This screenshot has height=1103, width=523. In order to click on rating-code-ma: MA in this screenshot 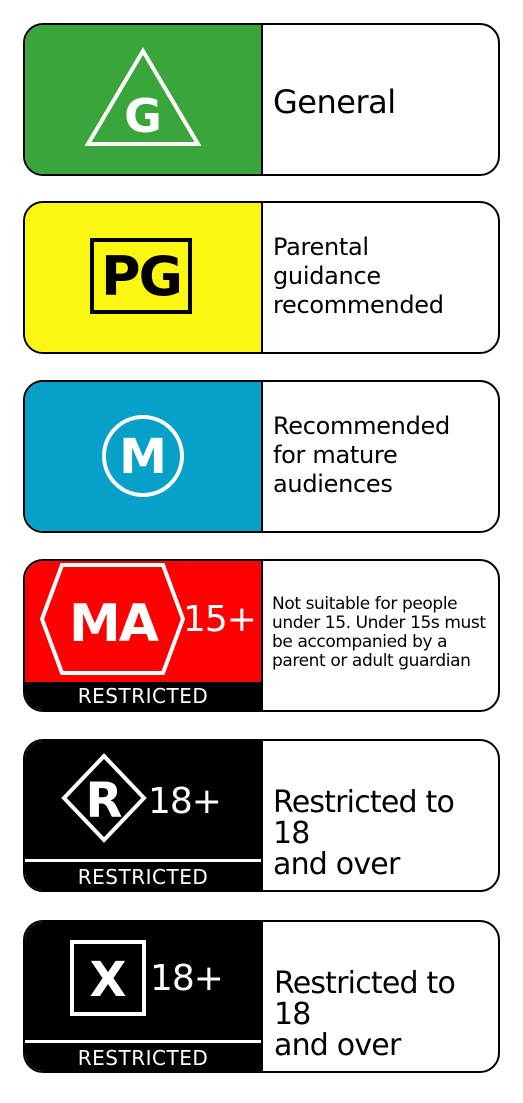, I will do `click(114, 624)`.